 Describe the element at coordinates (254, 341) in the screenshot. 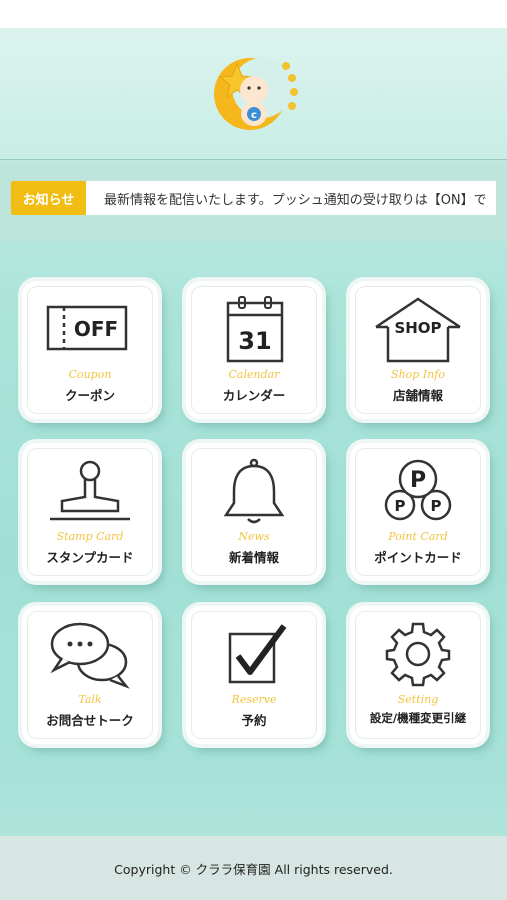

I see `calendar-day-text: 31` at that location.